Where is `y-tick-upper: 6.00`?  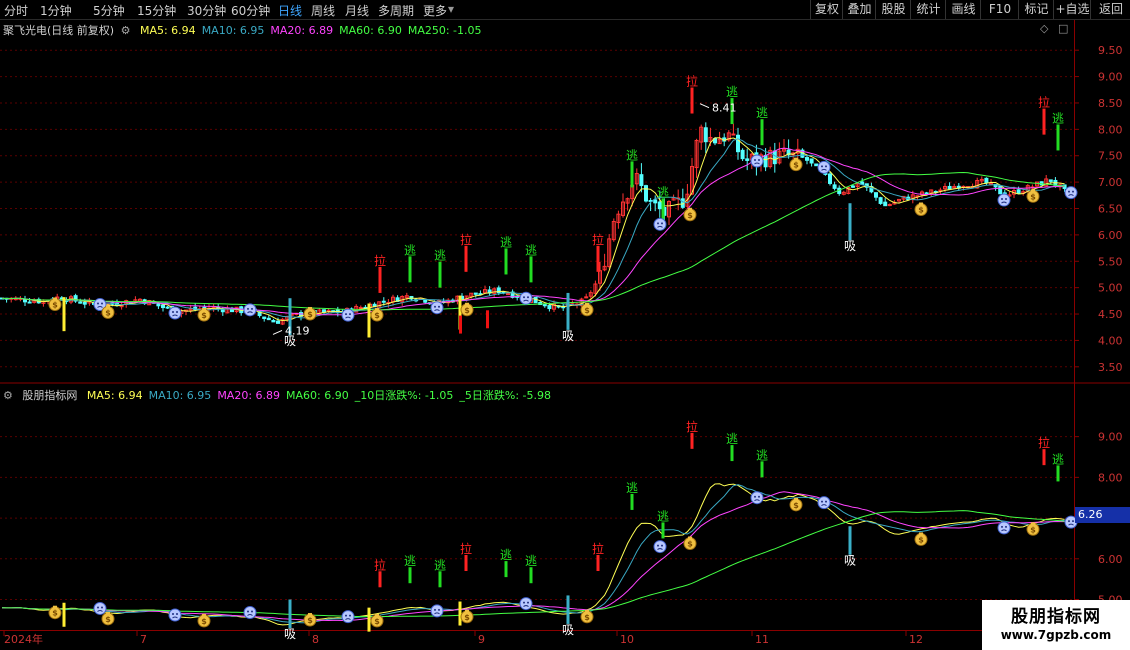
y-tick-upper: 6.00 is located at coordinates (1110, 235).